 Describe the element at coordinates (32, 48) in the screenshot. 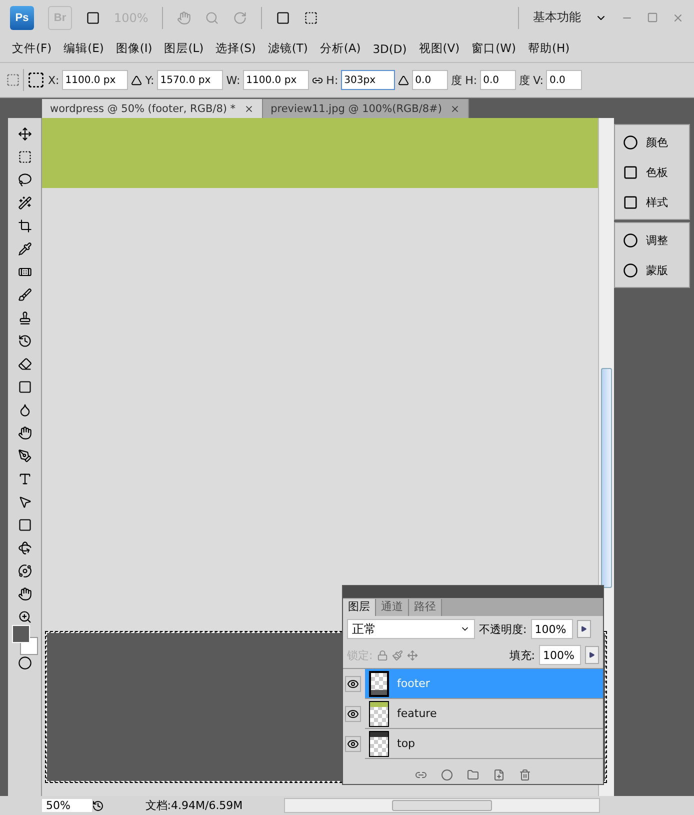

I see `menu-item: 文件(F)` at that location.